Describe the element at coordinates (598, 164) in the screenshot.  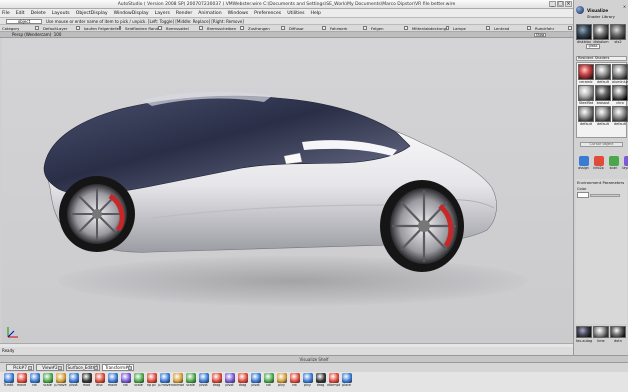
I see `info-tool: info2p` at that location.